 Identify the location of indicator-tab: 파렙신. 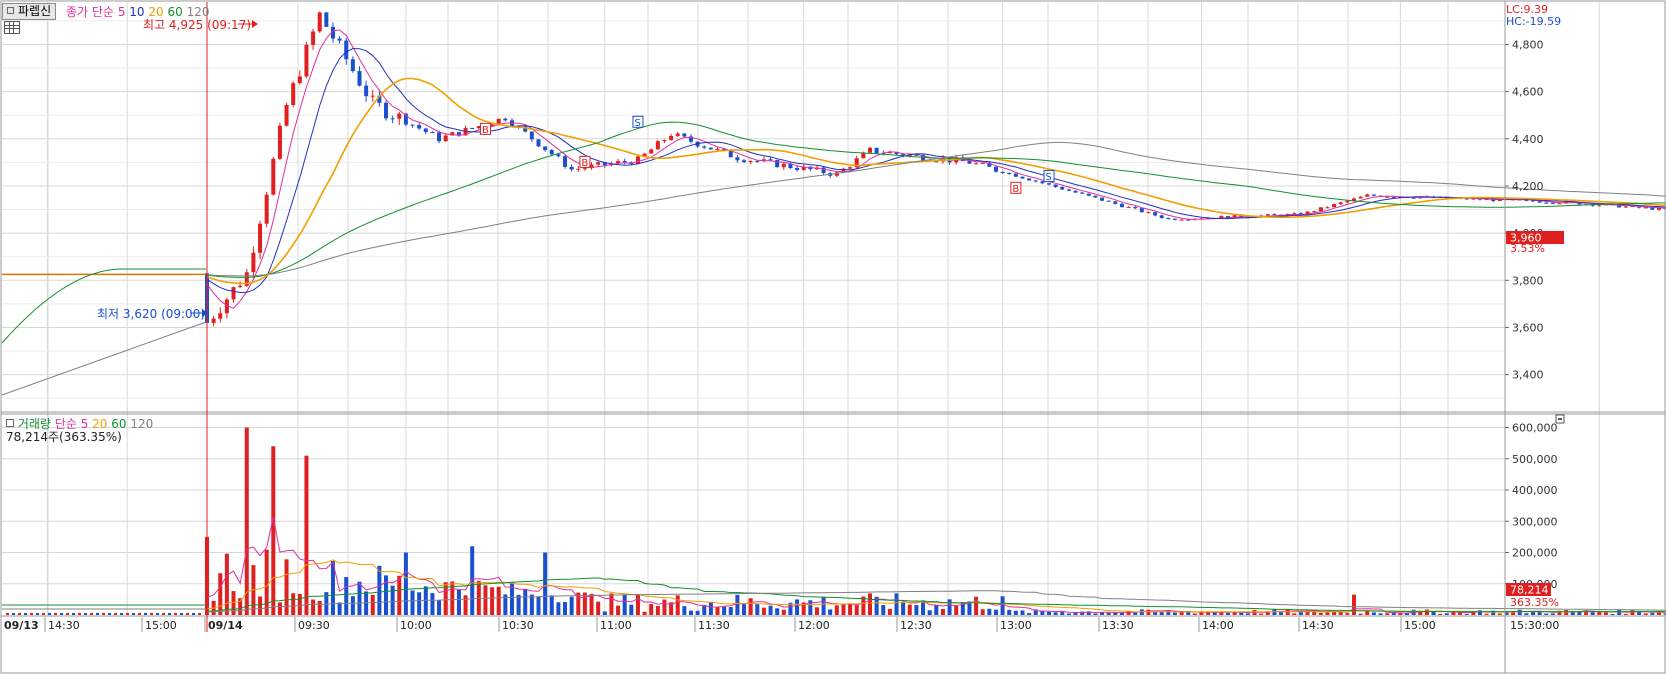
(29, 11).